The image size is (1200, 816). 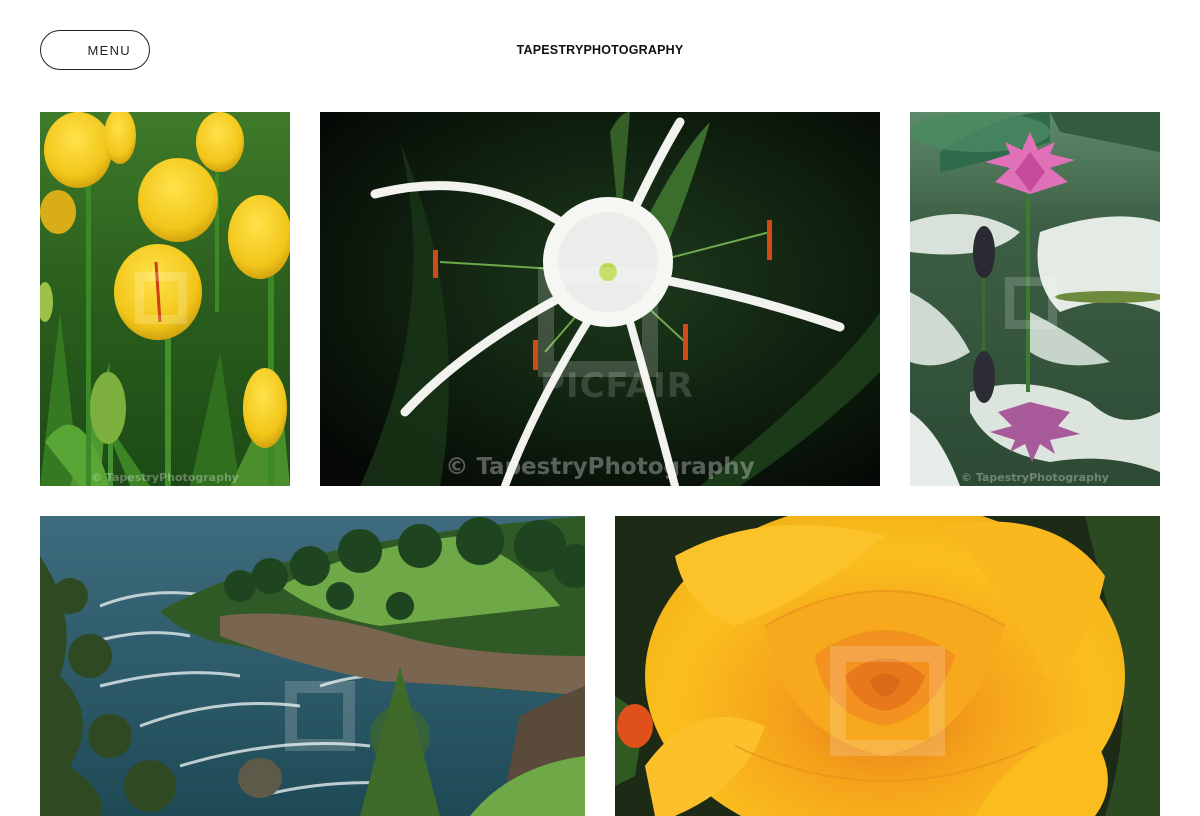 I want to click on site-title: TAPESTRYPHOTOGRAPHY, so click(x=600, y=50).